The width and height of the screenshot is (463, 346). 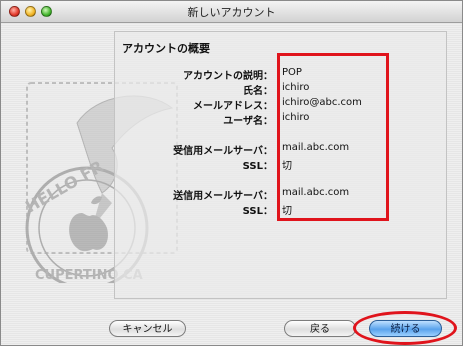 I want to click on summary-heading: アカウントの概要, so click(x=166, y=48).